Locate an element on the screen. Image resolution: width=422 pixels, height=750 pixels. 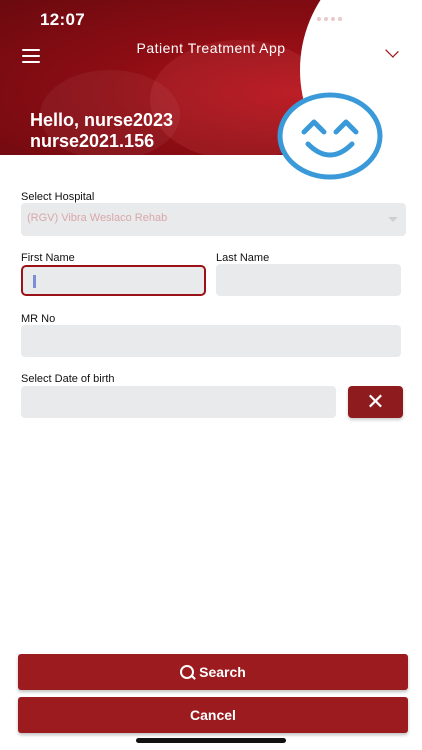
hospital-select: (RGV) Vibra Weslaco Rehab is located at coordinates (213, 219).